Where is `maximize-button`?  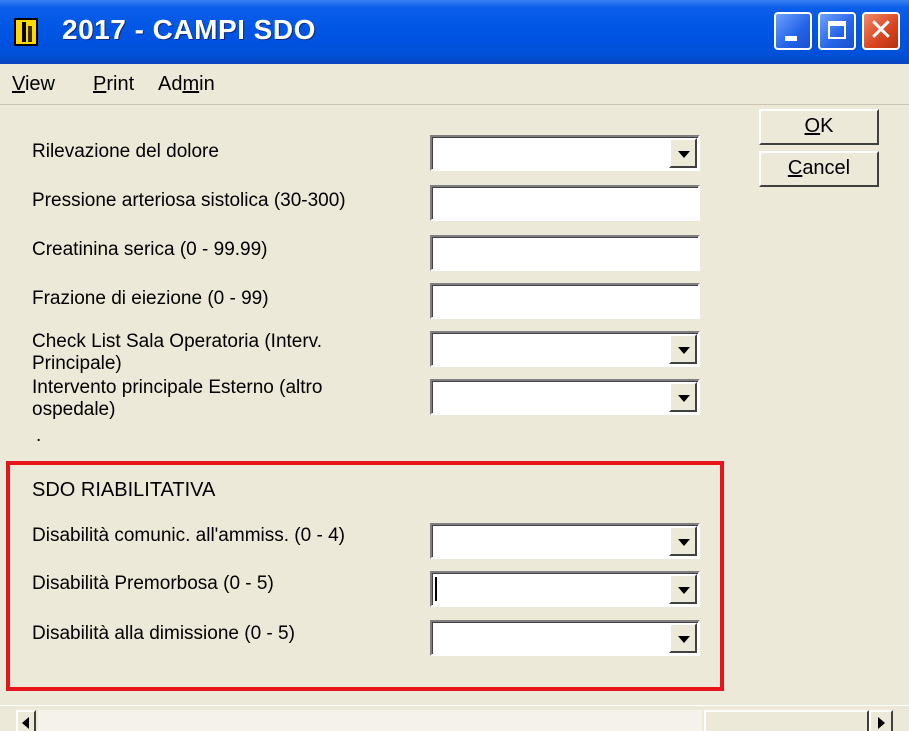 maximize-button is located at coordinates (837, 31).